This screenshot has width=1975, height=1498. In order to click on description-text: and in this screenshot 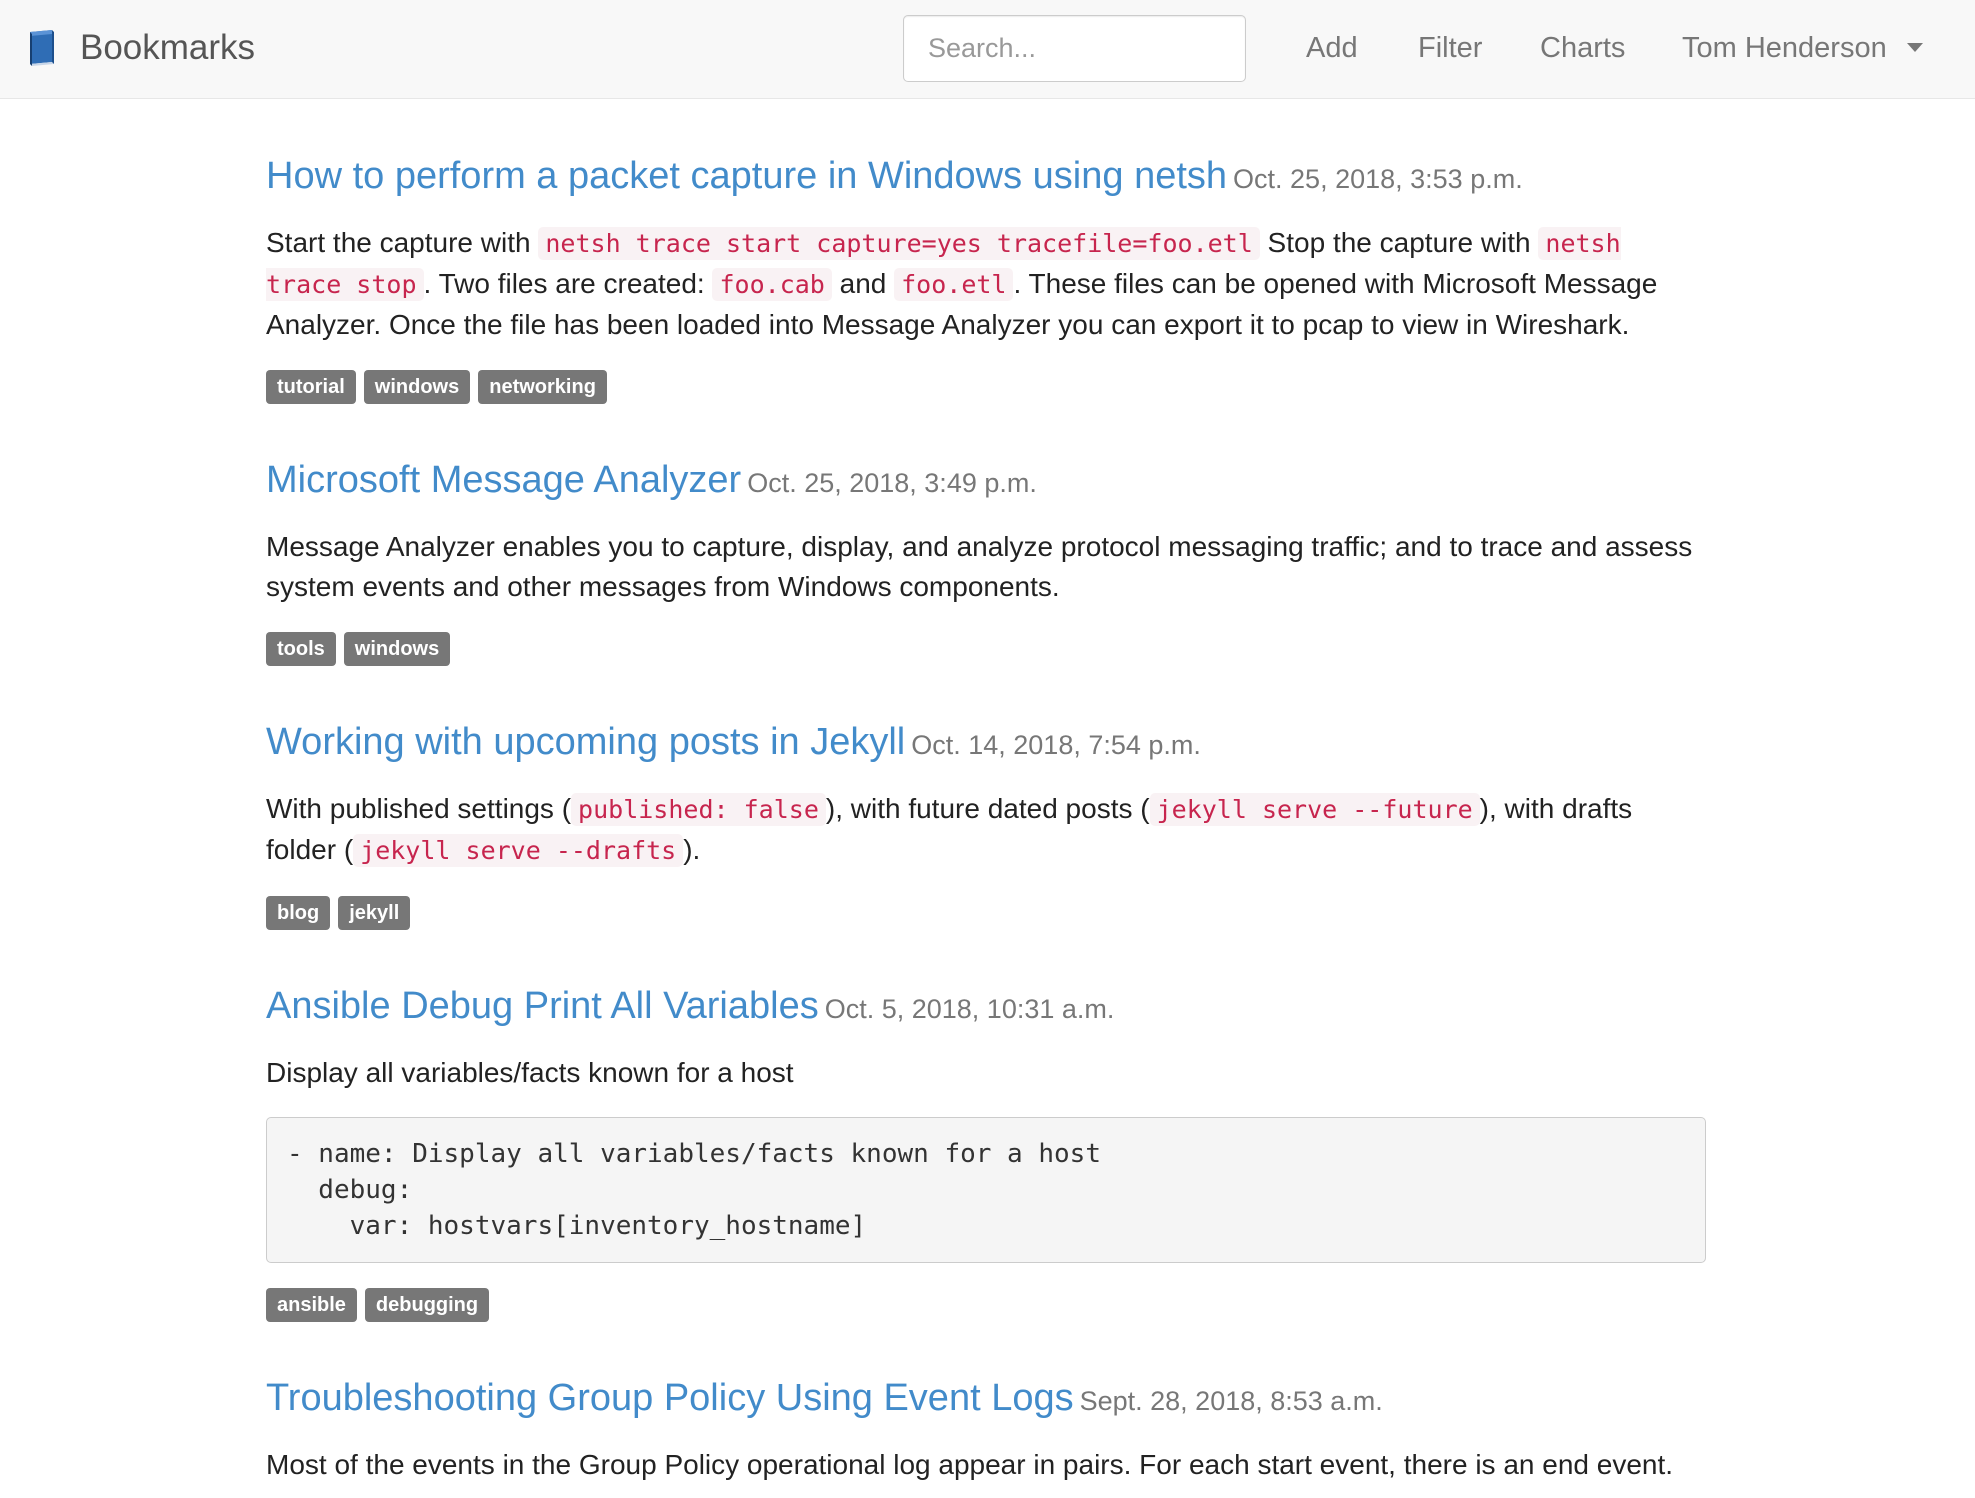, I will do `click(863, 283)`.